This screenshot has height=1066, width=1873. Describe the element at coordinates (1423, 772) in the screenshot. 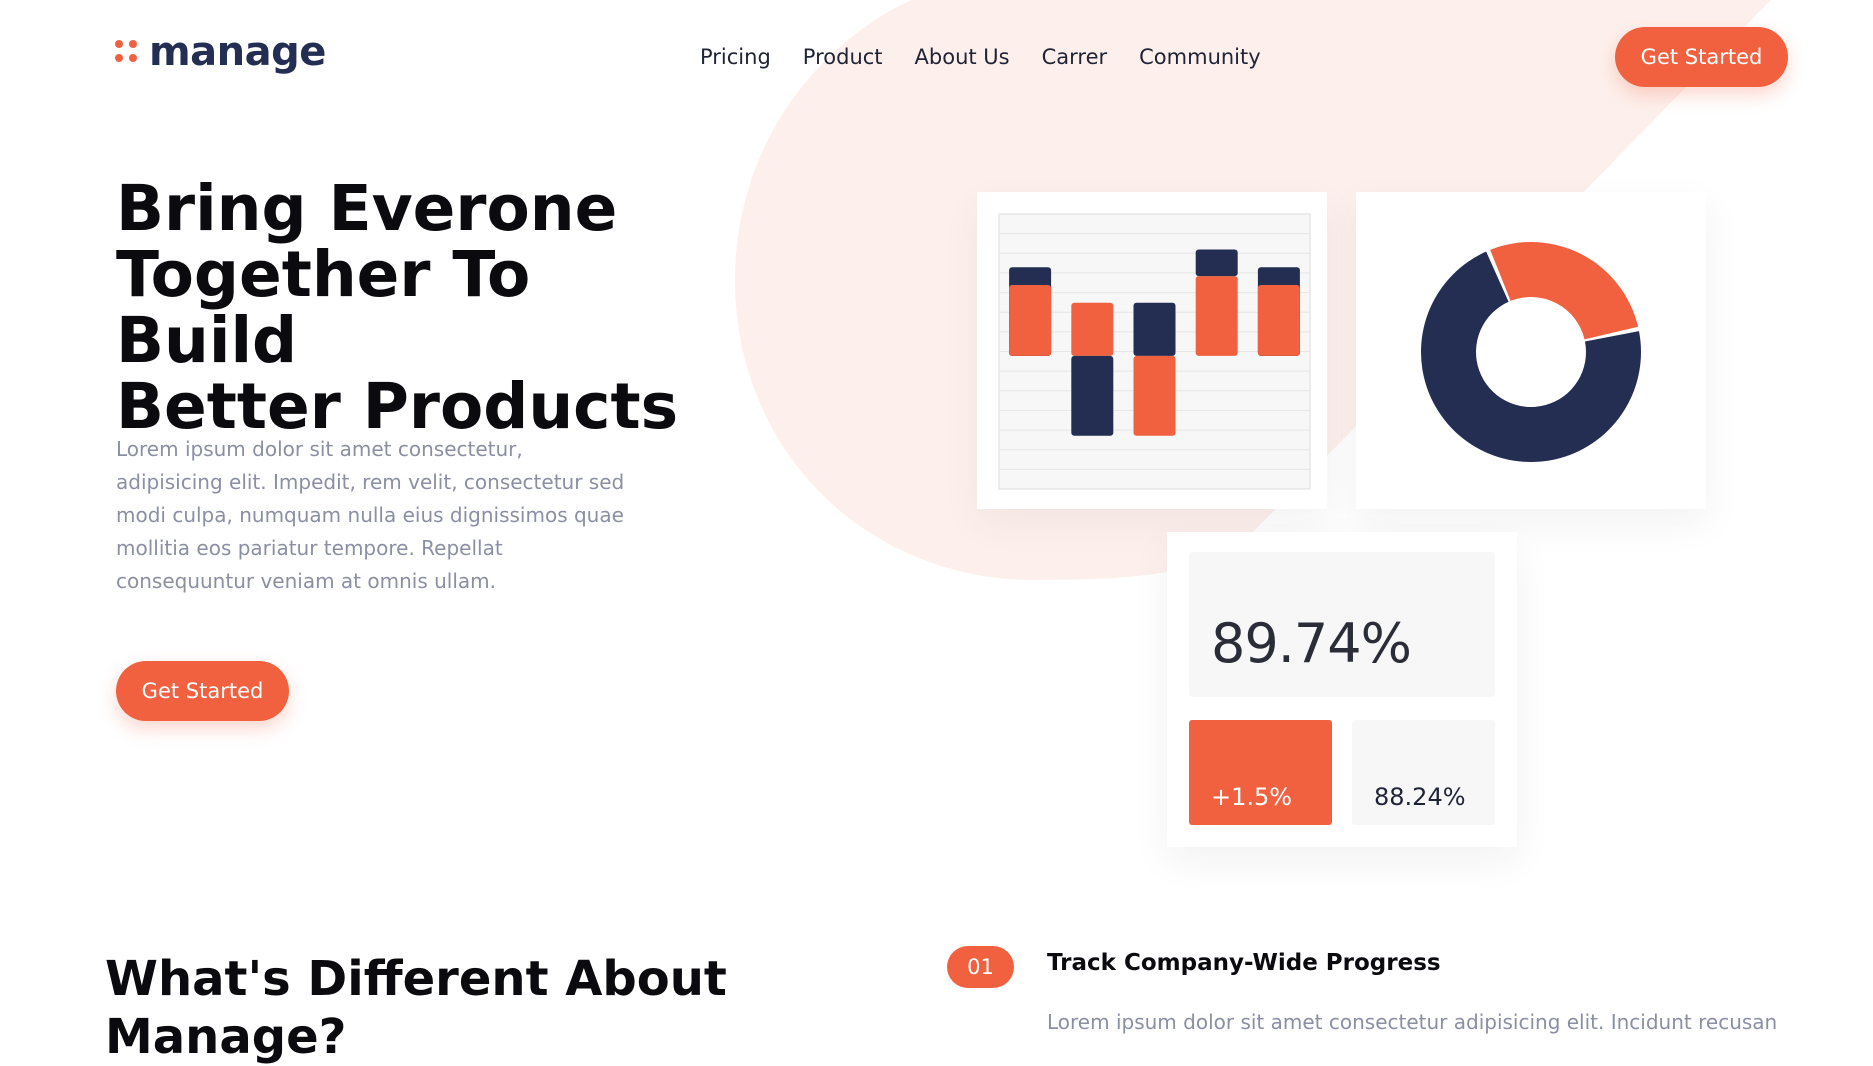

I see `stat-secondary-panel: 88.24%` at that location.